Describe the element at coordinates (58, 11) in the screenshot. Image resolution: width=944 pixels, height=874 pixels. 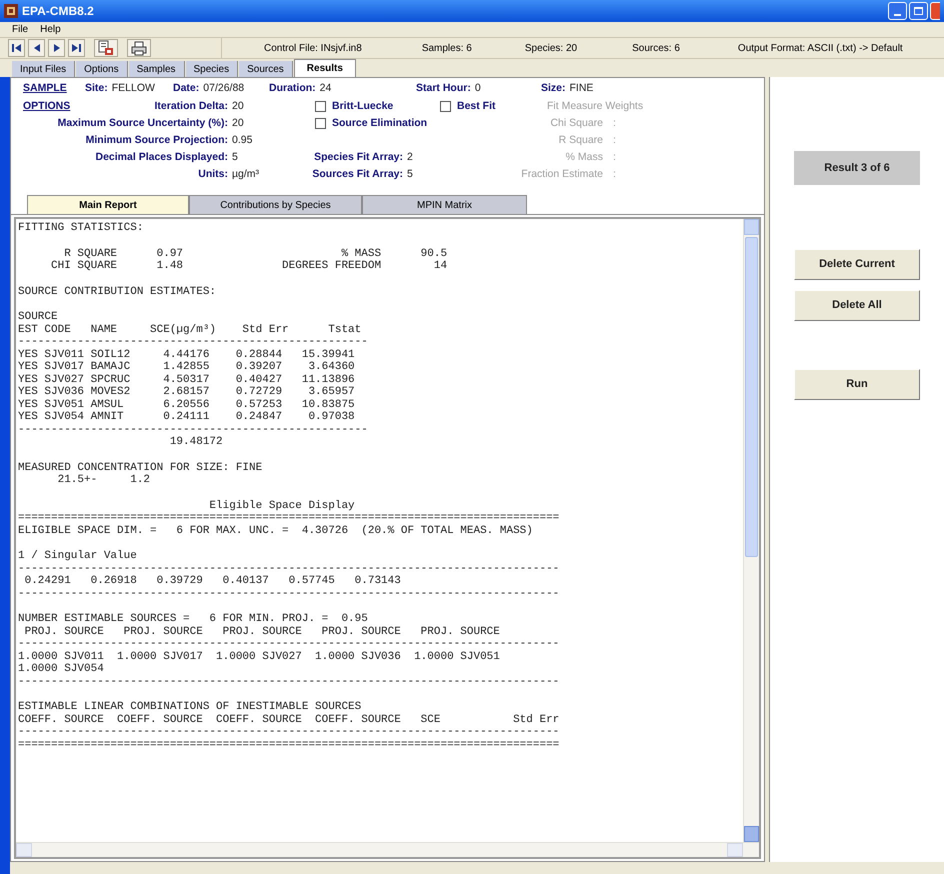
I see `window-title: EPA-CMB8.2` at that location.